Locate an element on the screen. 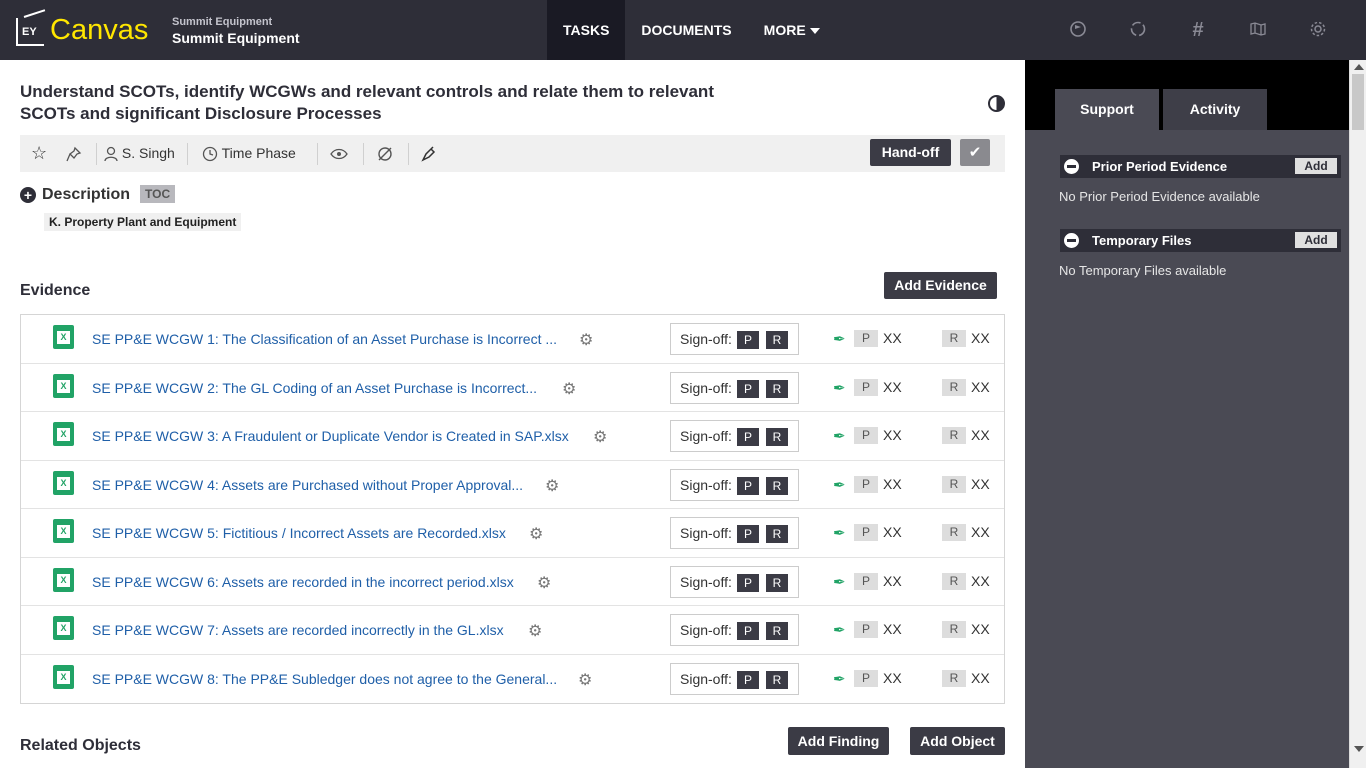 The height and width of the screenshot is (768, 1366). time-phase-button: Time Phase is located at coordinates (249, 153).